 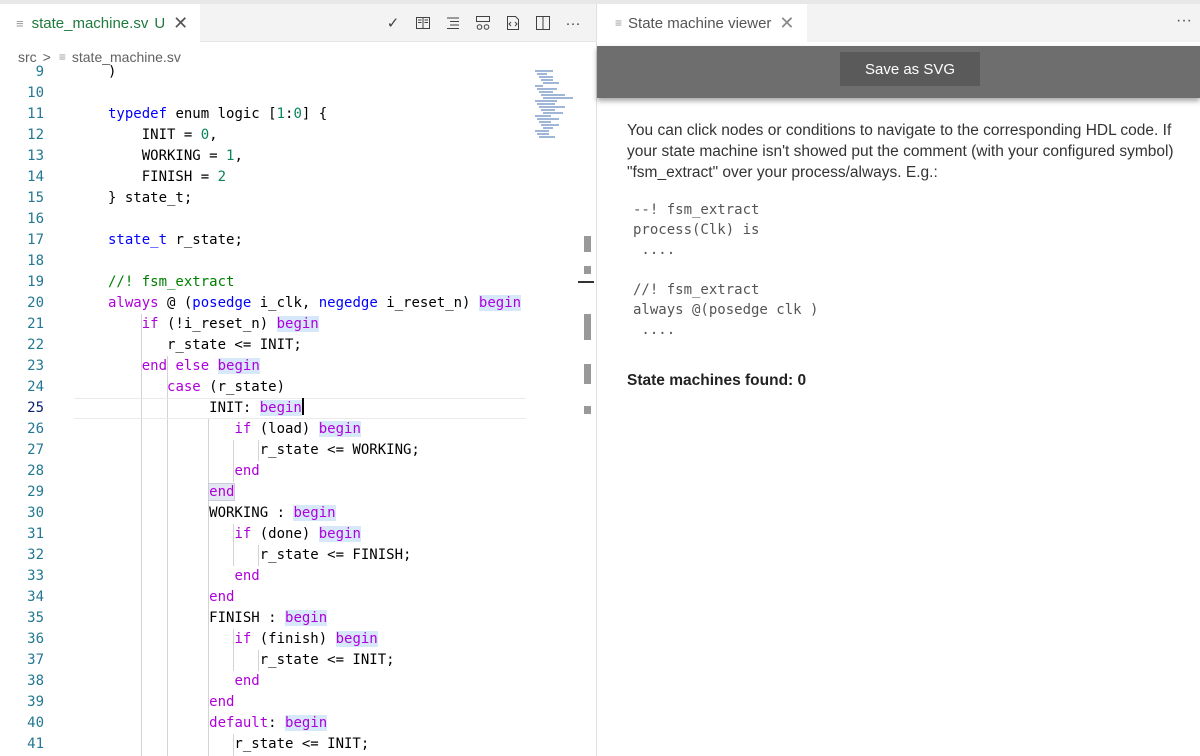 What do you see at coordinates (265, 282) in the screenshot?
I see `code-line: 19 //! fsm_extract` at bounding box center [265, 282].